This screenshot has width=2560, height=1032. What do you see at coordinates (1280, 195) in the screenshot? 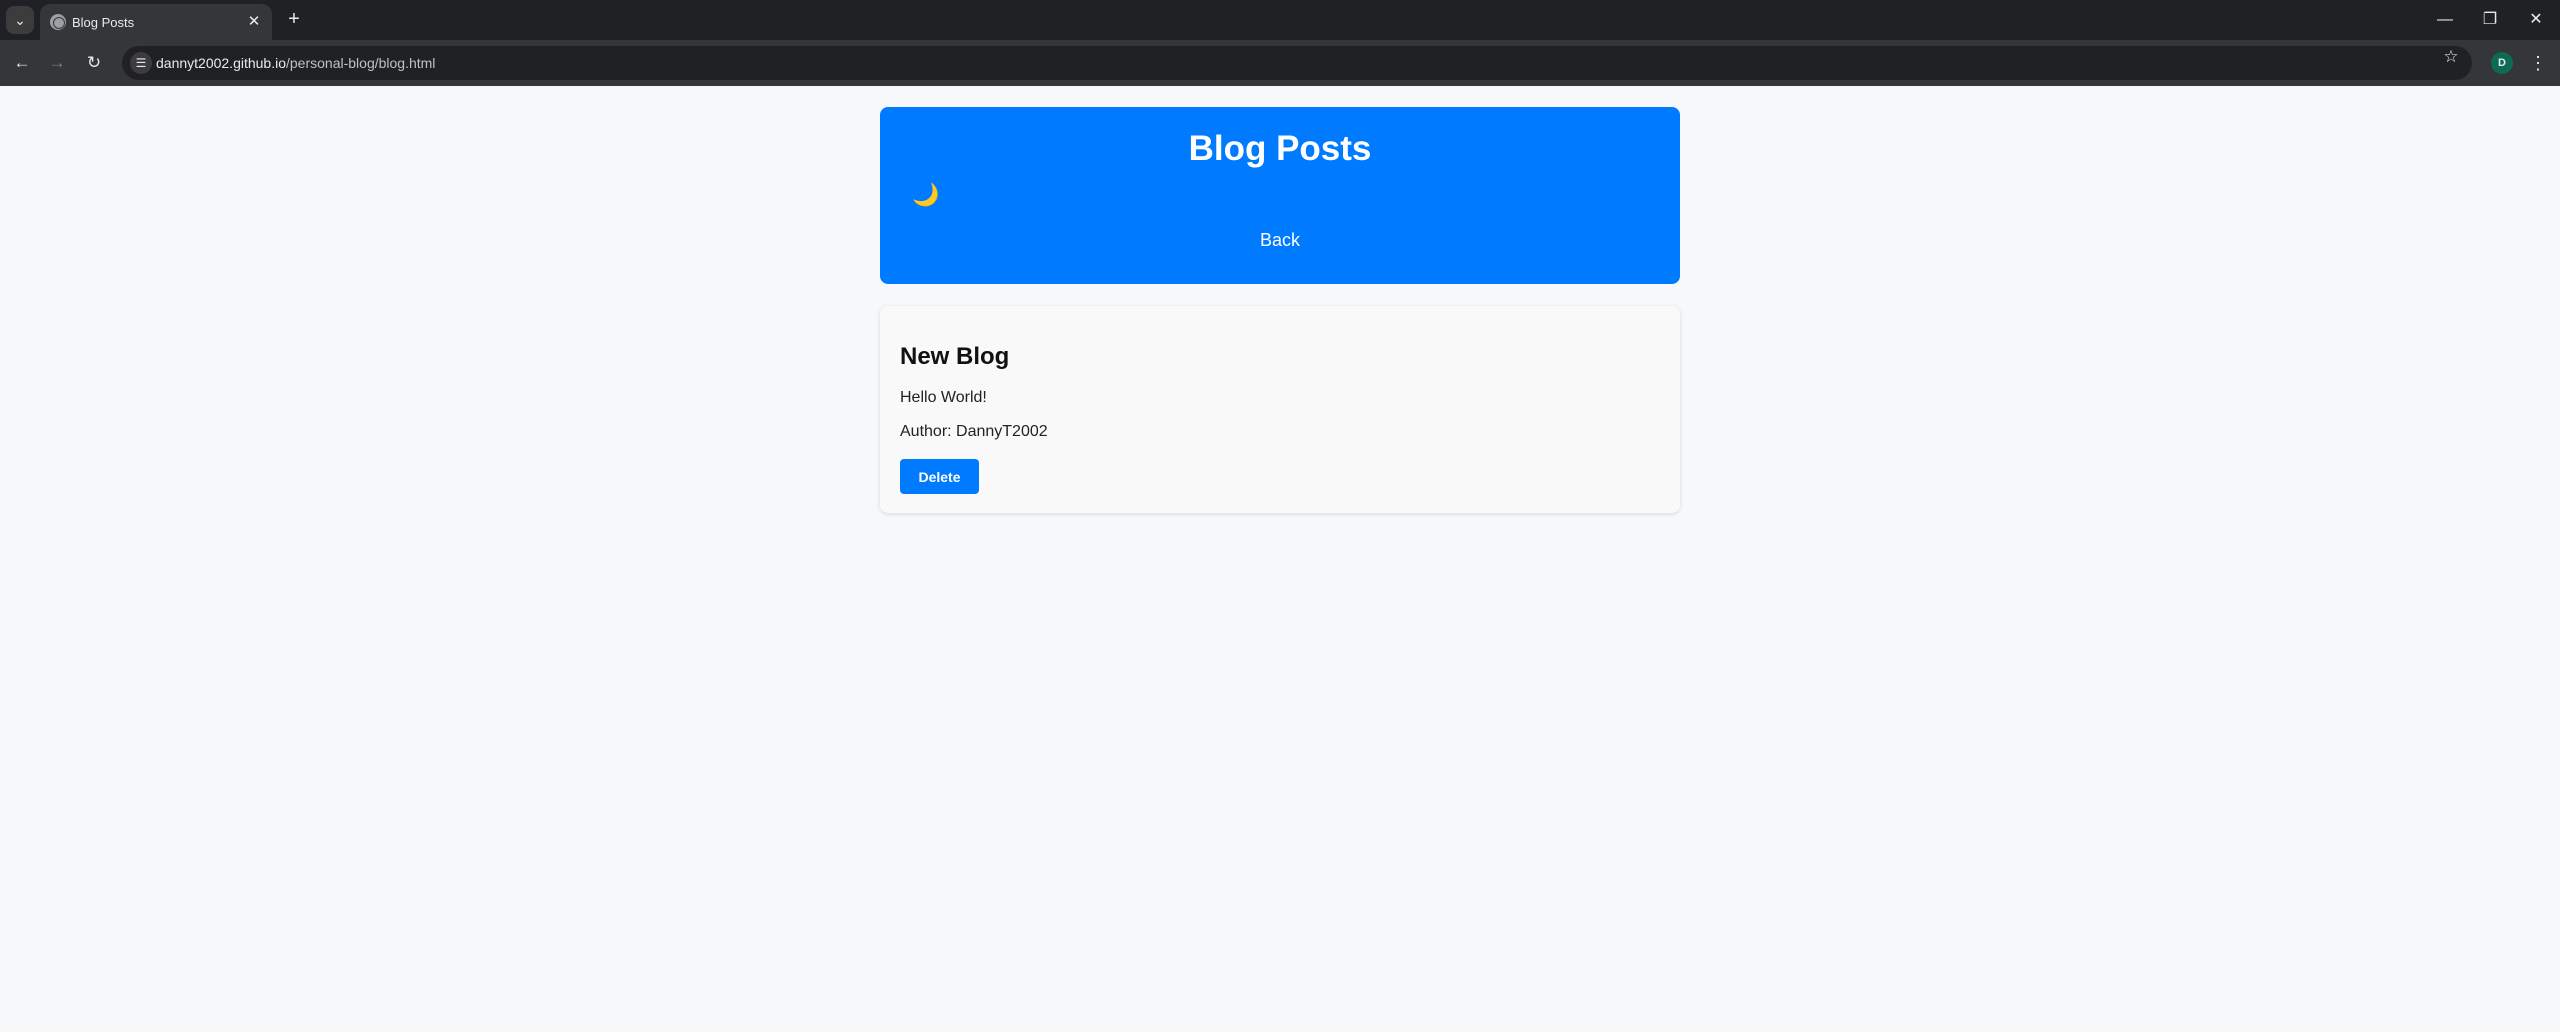
I see `blog-header: Blog Posts 🌙 Back` at bounding box center [1280, 195].